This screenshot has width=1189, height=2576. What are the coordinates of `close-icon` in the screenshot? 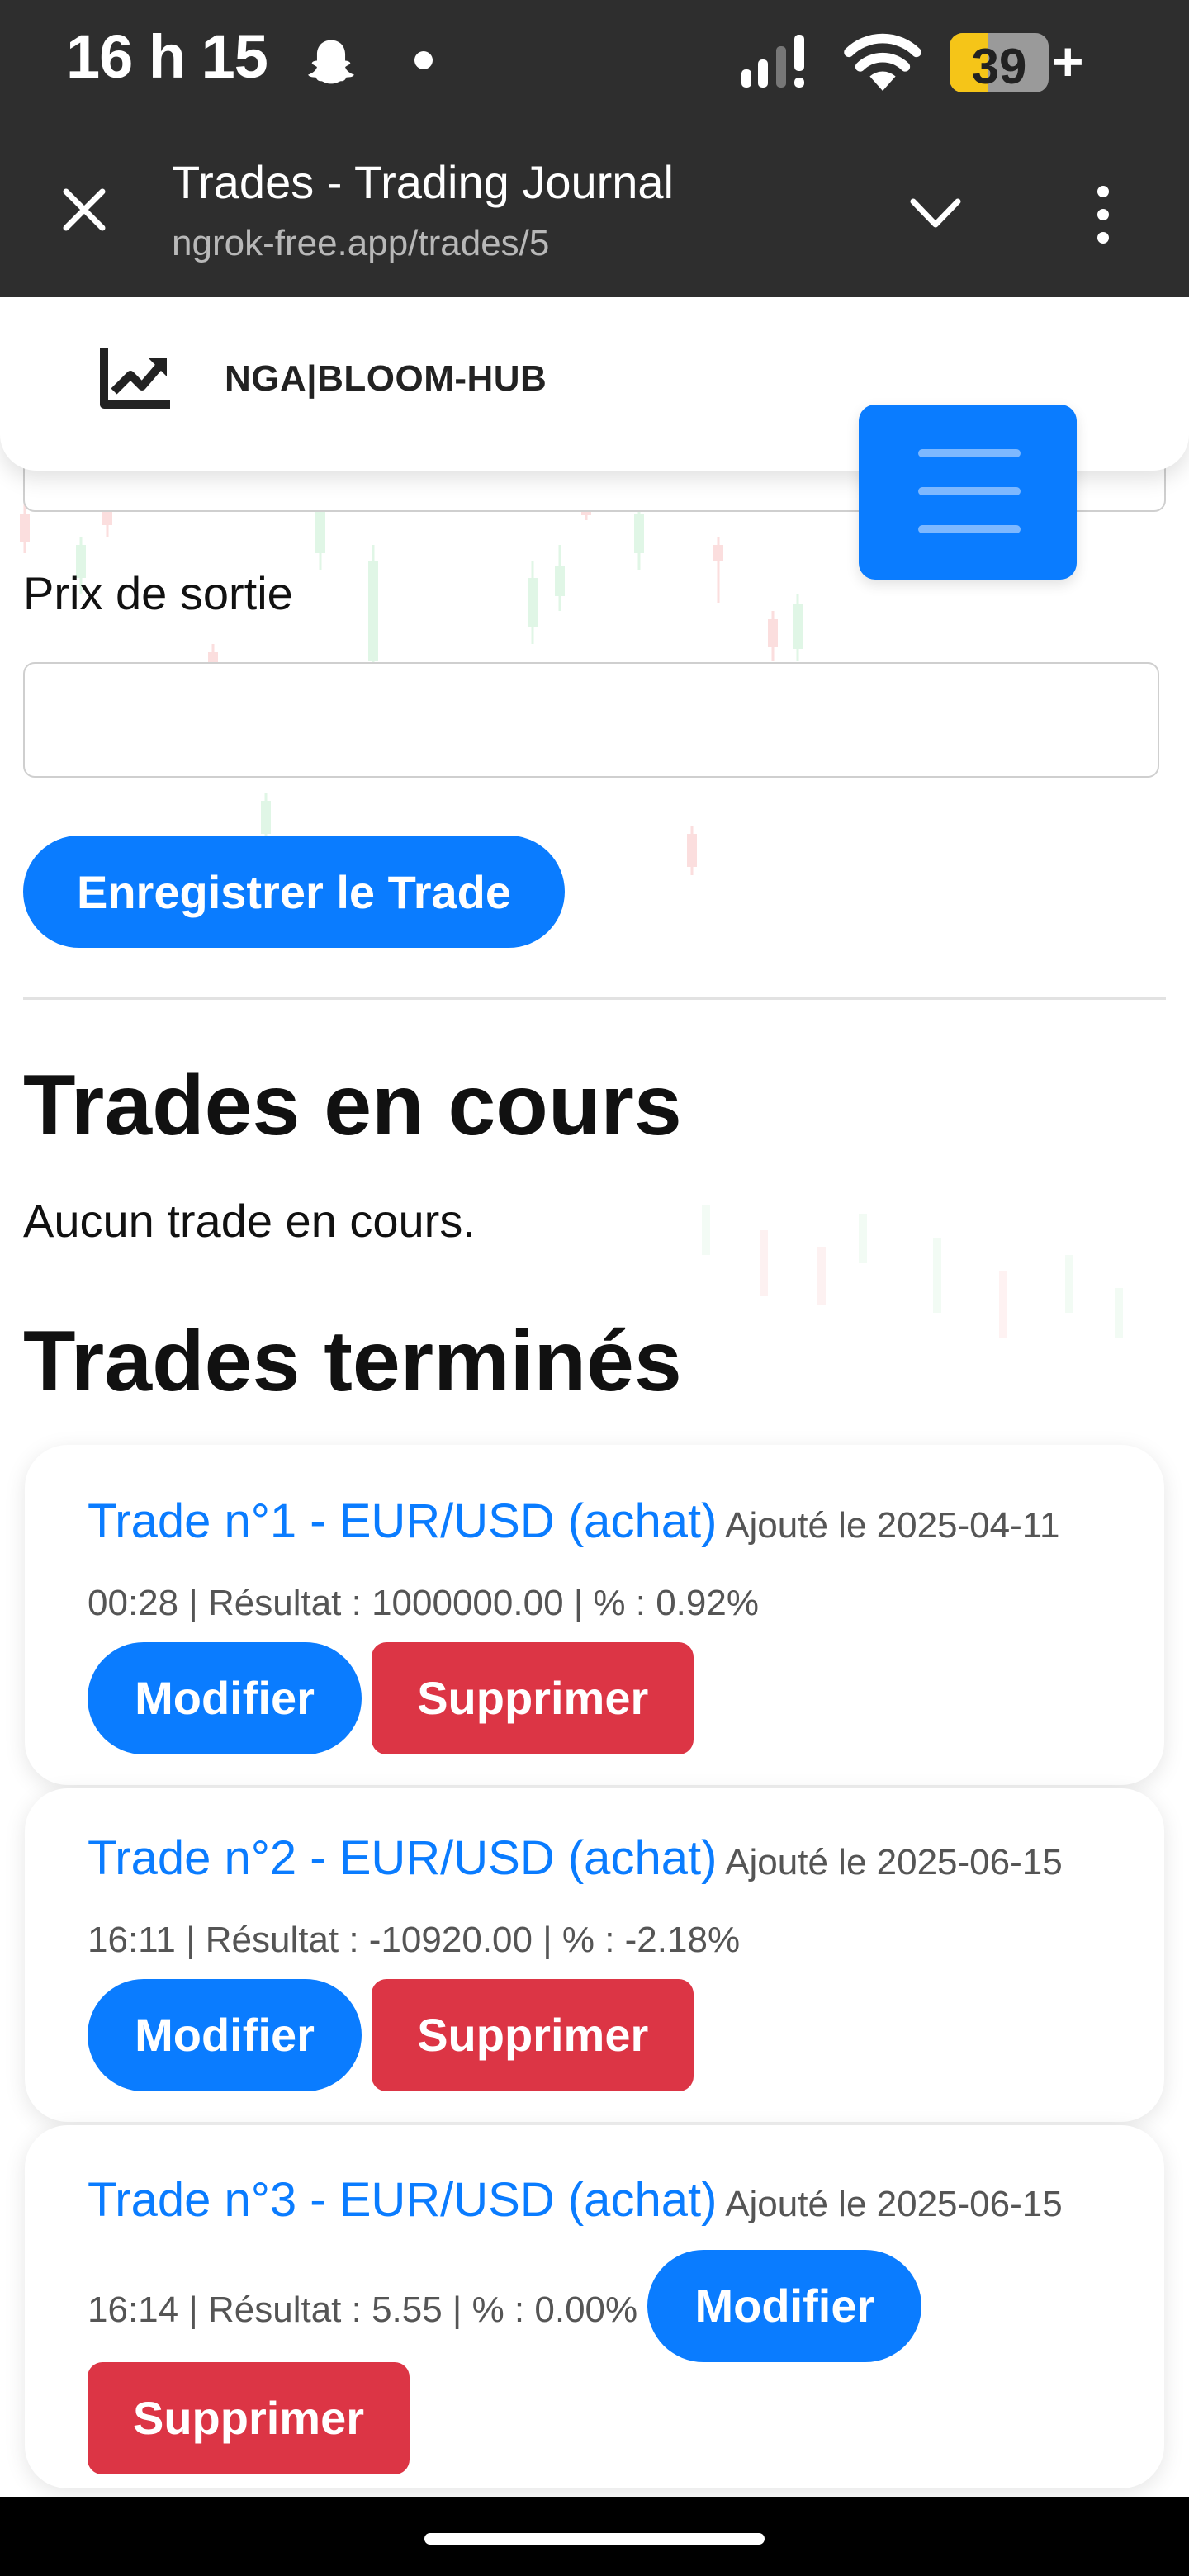 It's located at (84, 209).